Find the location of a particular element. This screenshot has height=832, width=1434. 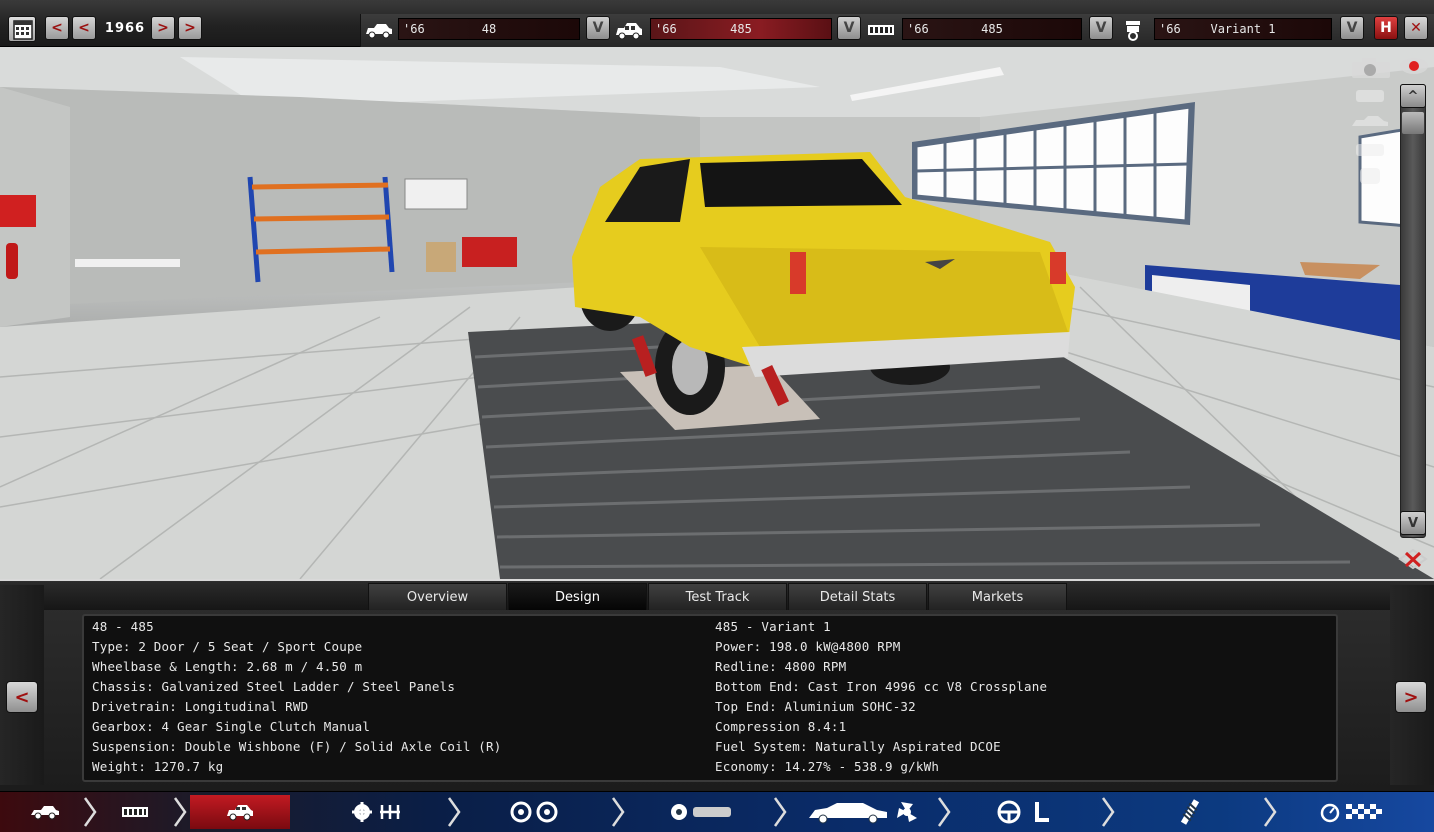

year-back-button: < is located at coordinates (84, 28).